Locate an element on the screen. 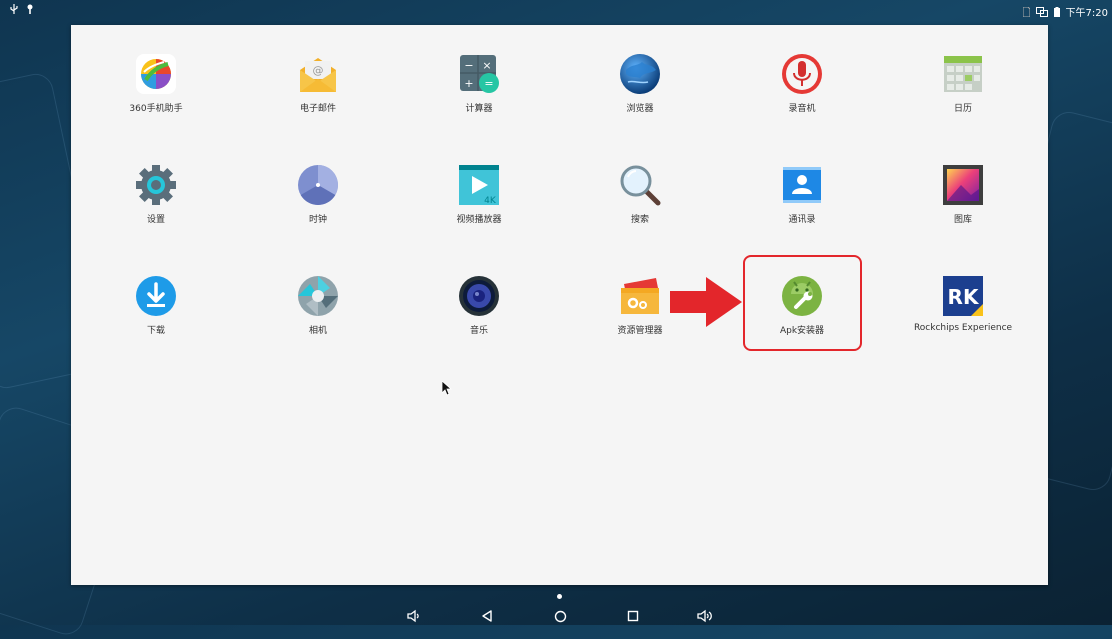 The image size is (1112, 639). app-rockchips-experience: RK Rockchips Experience is located at coordinates (963, 319).